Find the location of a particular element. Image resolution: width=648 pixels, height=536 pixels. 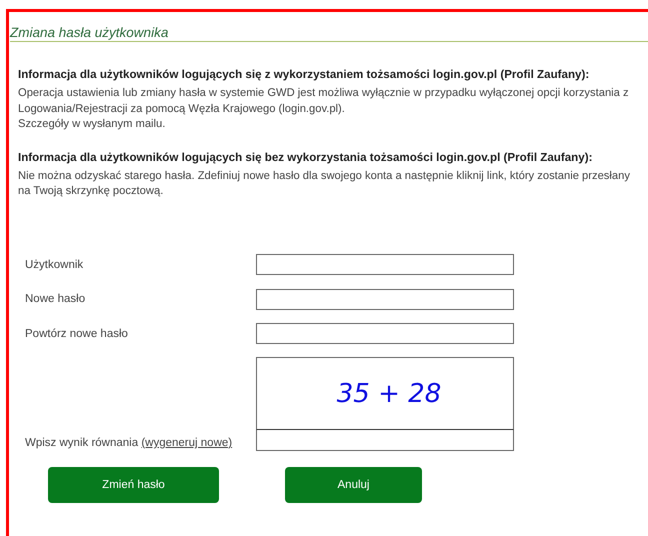

field-label: Wpisz wynik równania (wygeneruj nowe) is located at coordinates (129, 443).